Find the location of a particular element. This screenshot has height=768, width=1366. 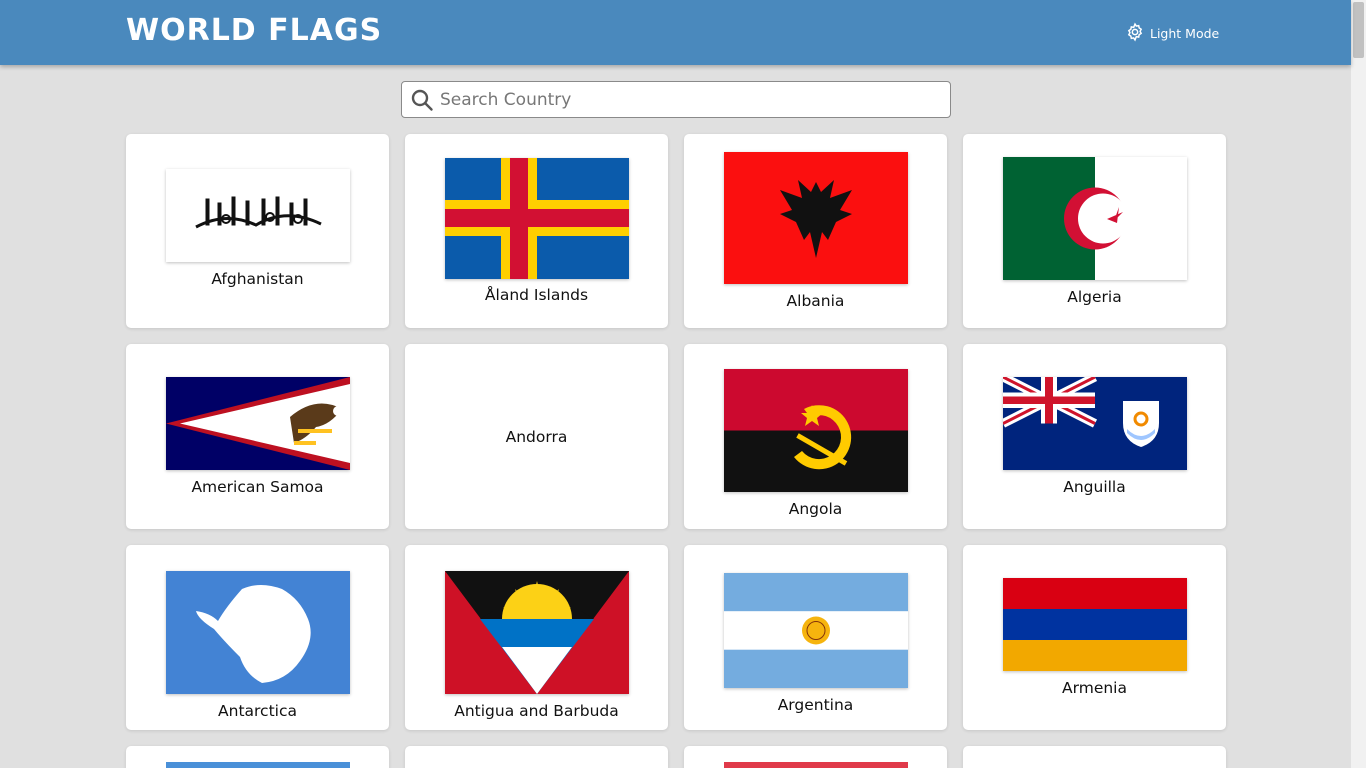

country-card: Angola is located at coordinates (815, 436).